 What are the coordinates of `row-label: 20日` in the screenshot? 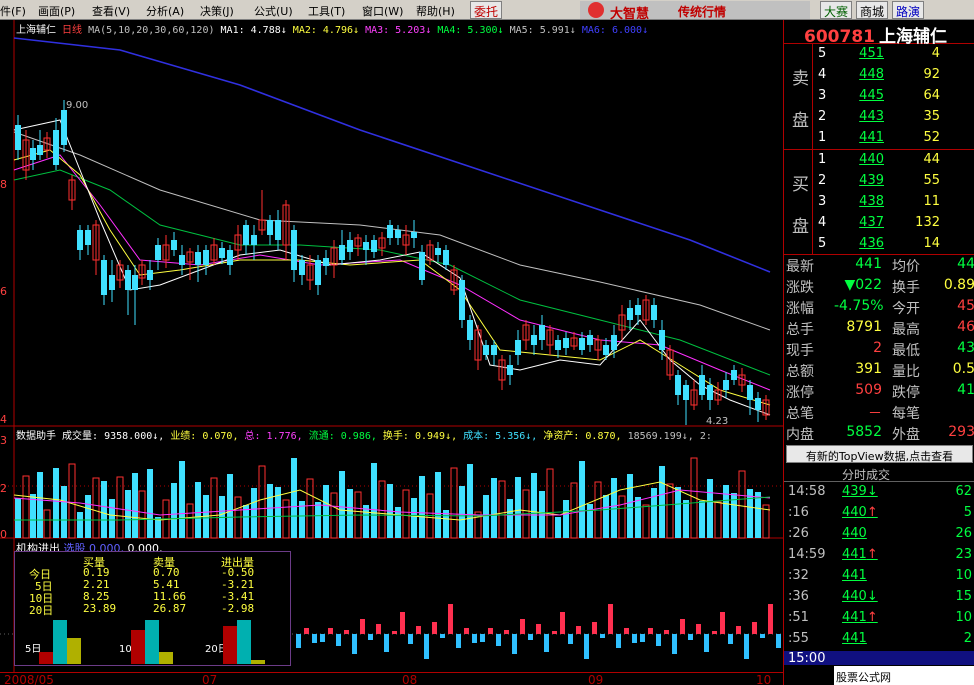 It's located at (41, 610).